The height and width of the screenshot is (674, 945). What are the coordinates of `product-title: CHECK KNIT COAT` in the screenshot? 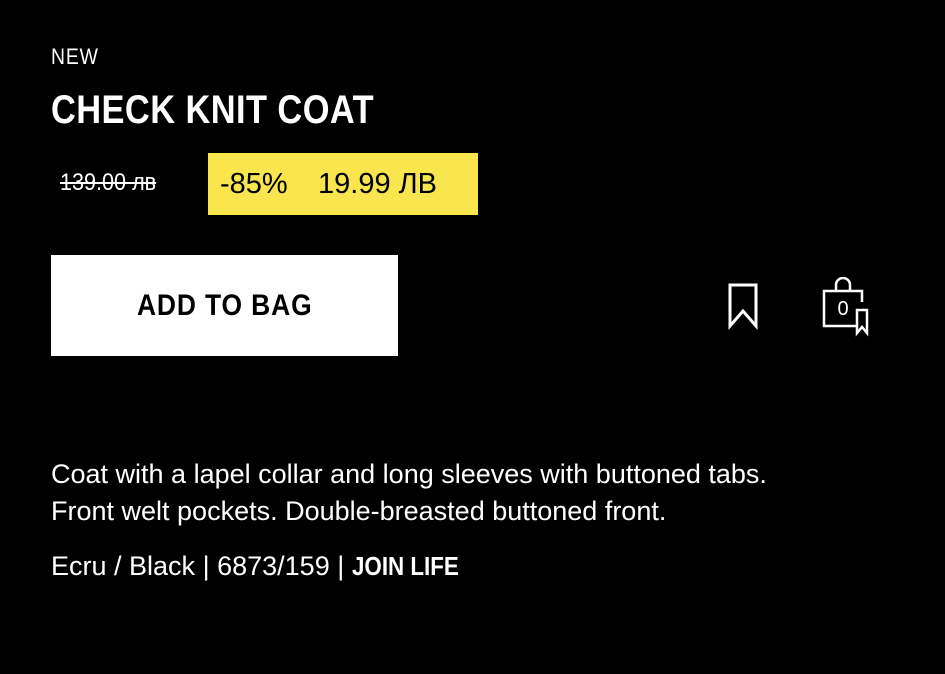 It's located at (213, 110).